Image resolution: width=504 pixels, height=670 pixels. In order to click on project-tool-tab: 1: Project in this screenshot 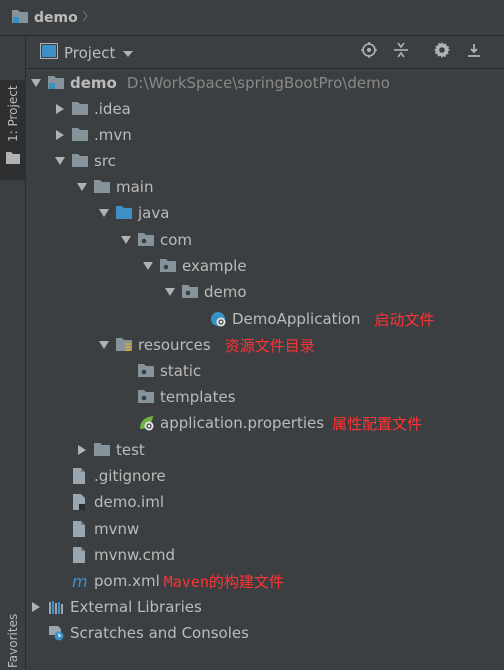, I will do `click(13, 130)`.